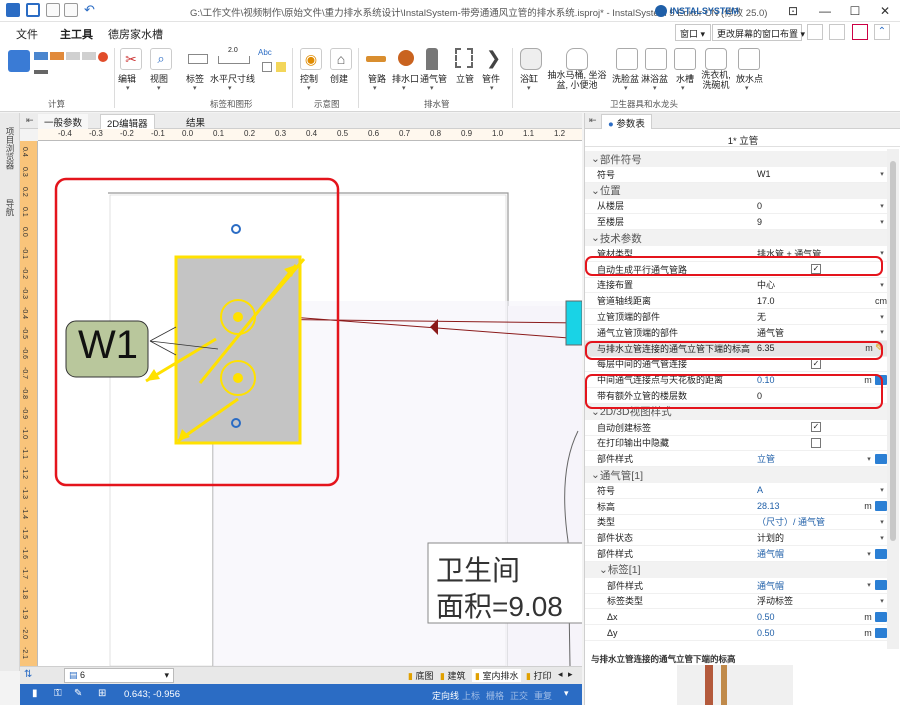 The height and width of the screenshot is (705, 900). What do you see at coordinates (817, 222) in the screenshot?
I see `property-value: 9` at bounding box center [817, 222].